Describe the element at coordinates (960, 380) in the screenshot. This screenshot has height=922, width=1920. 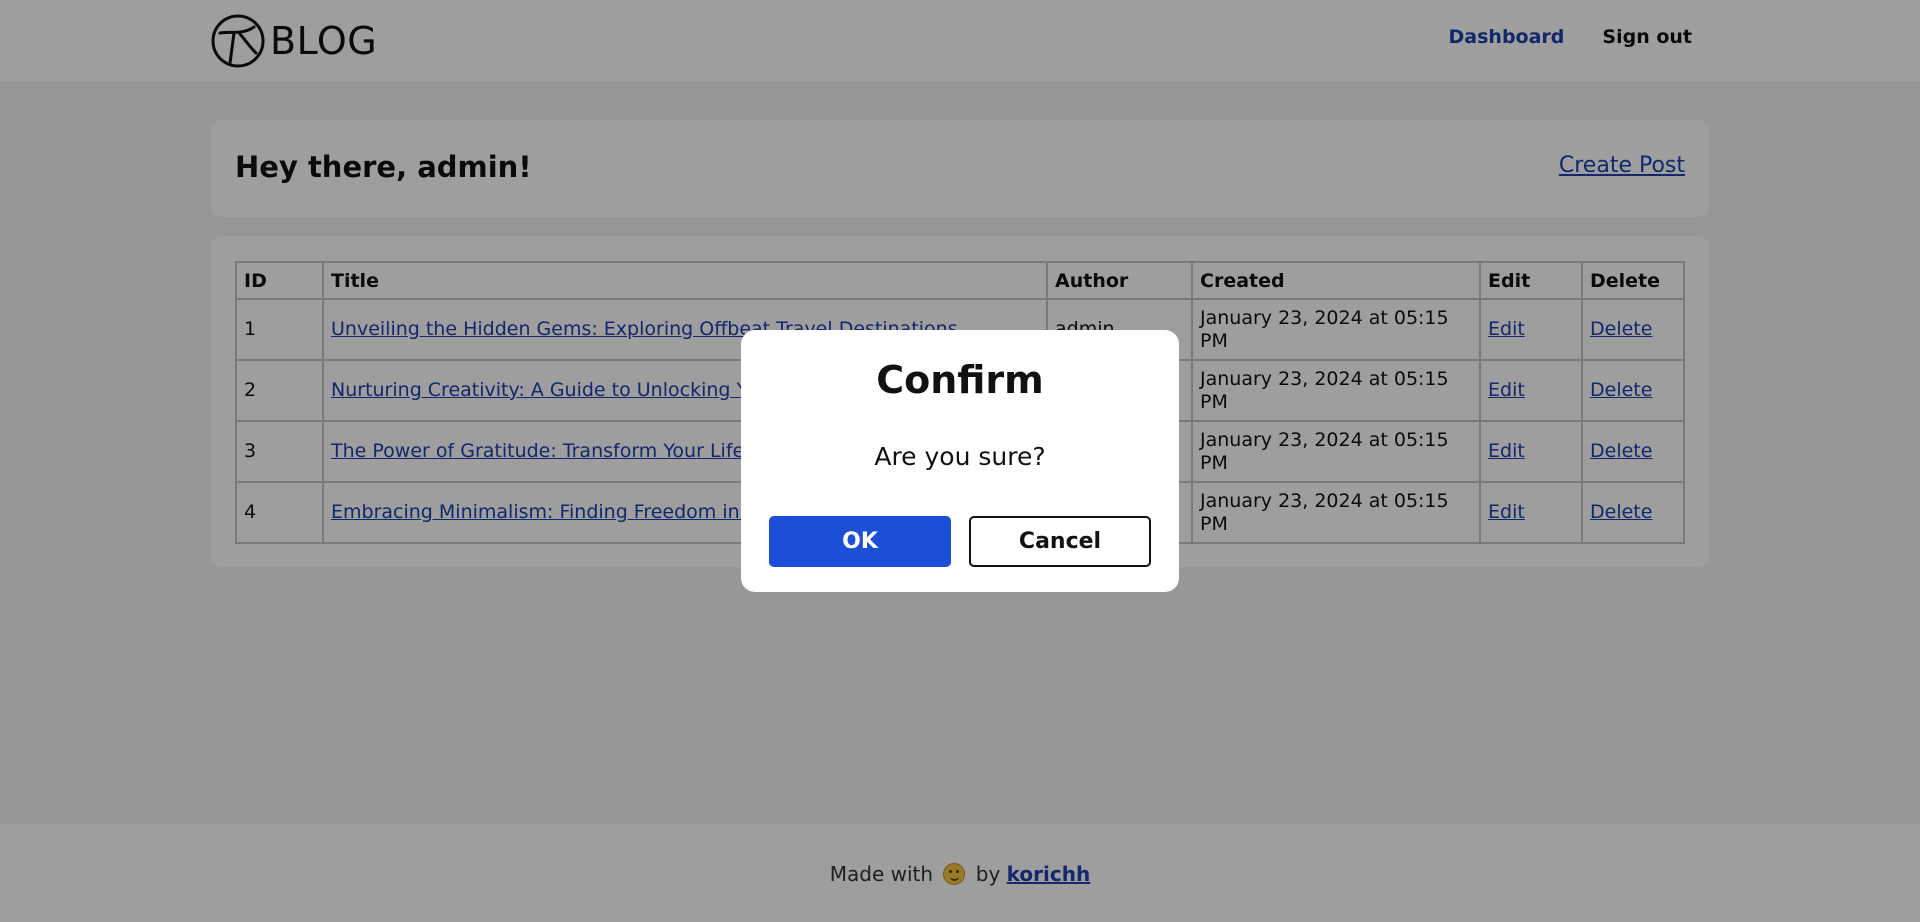
I see `dialog-title: Confirm` at that location.